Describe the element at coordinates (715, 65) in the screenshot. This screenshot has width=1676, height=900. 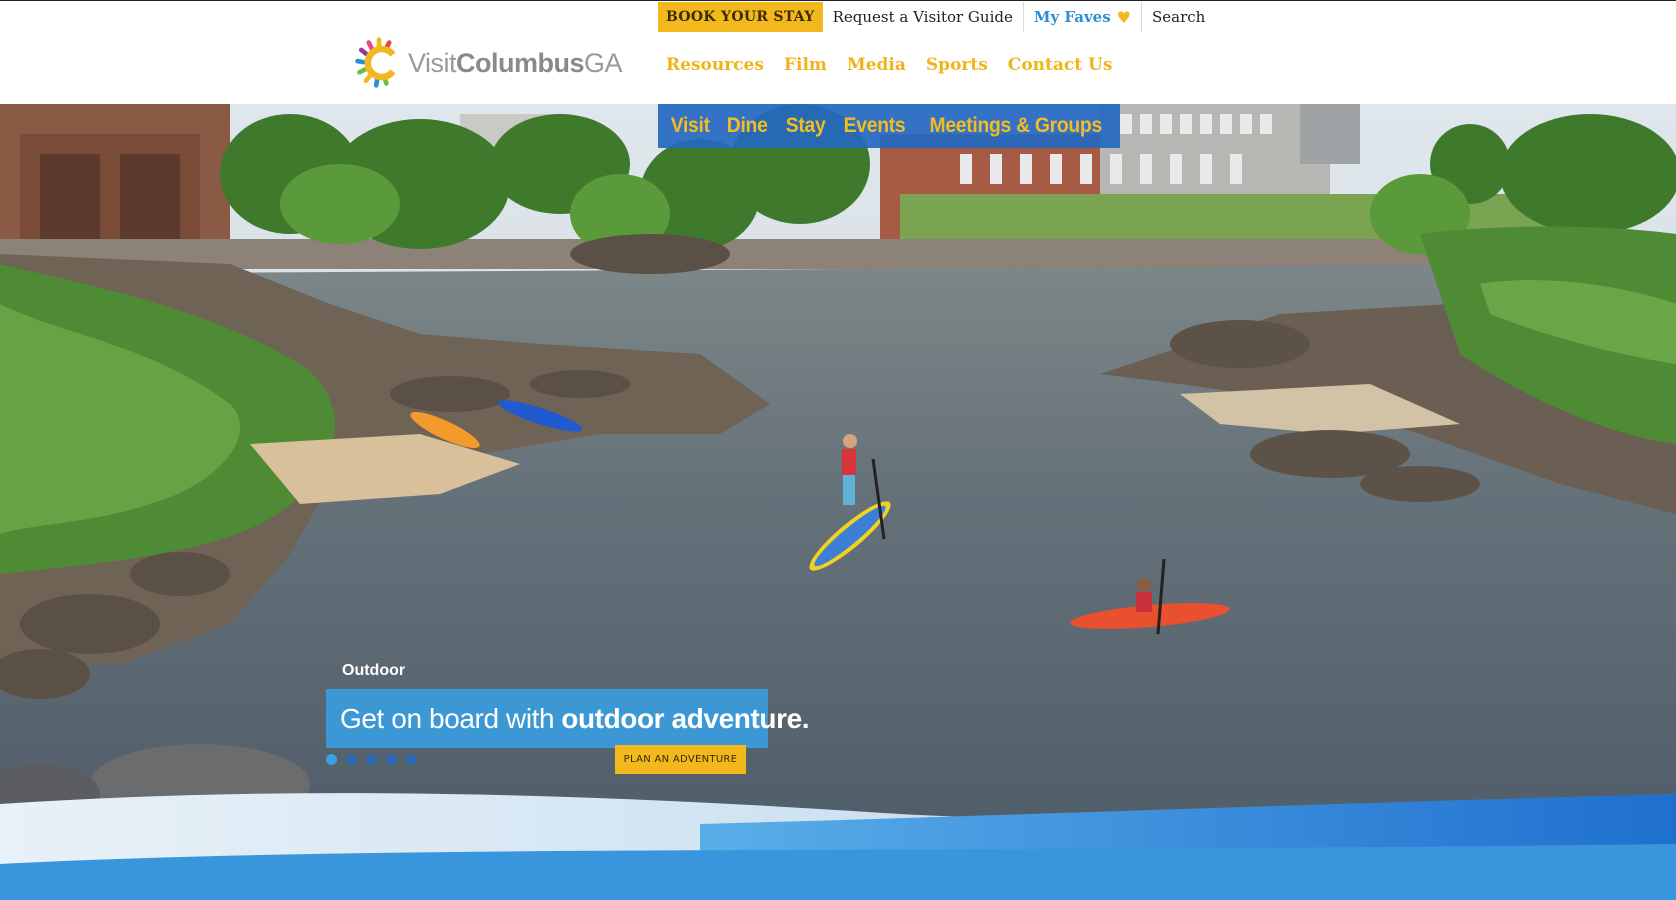
I see `nav-resources: Resources` at that location.